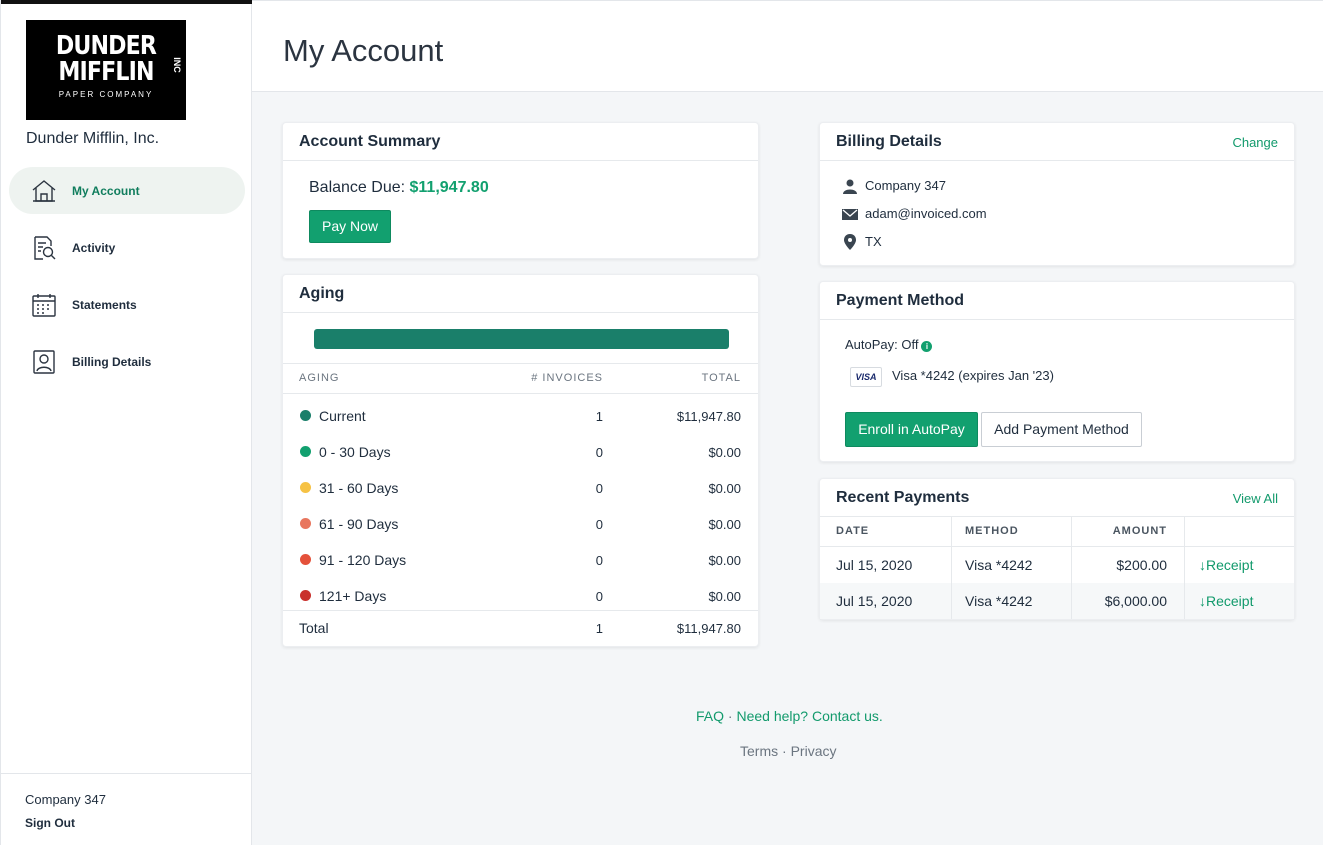 The width and height of the screenshot is (1323, 845). Describe the element at coordinates (520, 526) in the screenshot. I see `aging-row-61-90: 61 - 90 Days 0 $0.00` at that location.